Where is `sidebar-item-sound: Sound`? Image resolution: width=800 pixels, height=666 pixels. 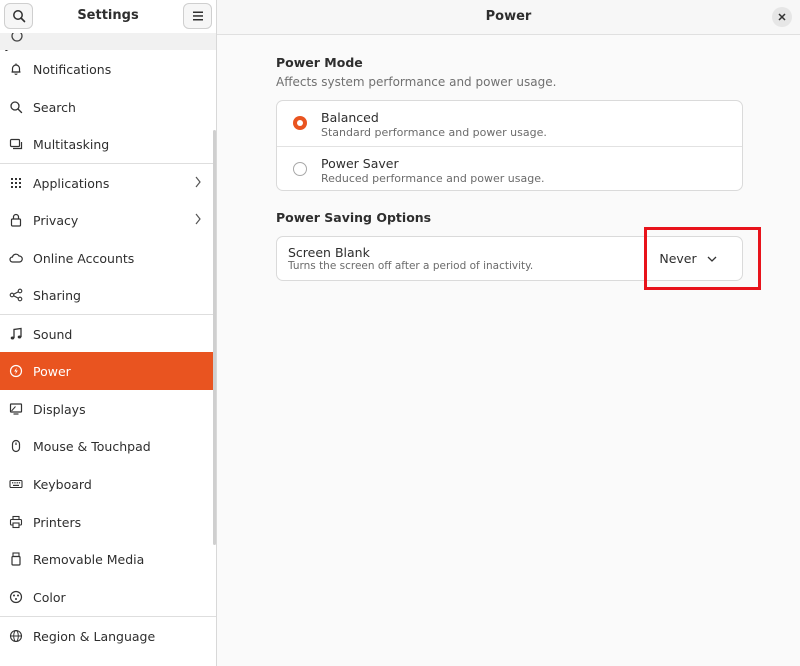 sidebar-item-sound: Sound is located at coordinates (108, 334).